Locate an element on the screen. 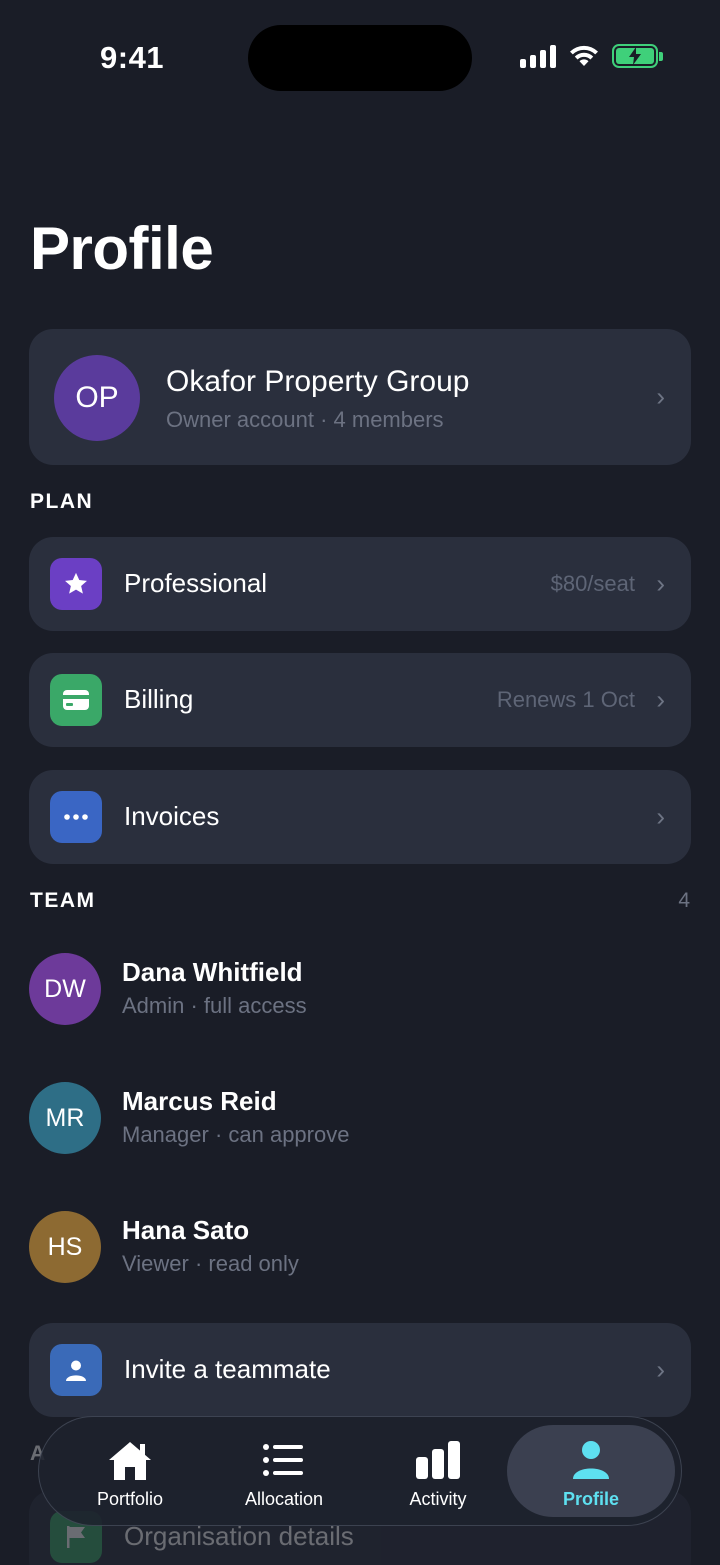  tab-portfolio: Portfolio is located at coordinates (130, 1471).